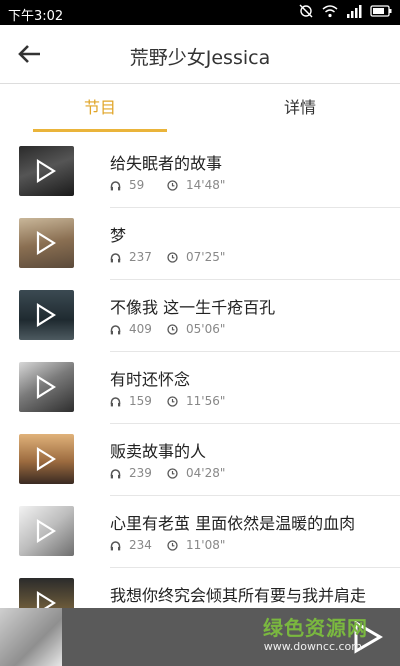 The width and height of the screenshot is (400, 666). What do you see at coordinates (100, 130) in the screenshot?
I see `active-tab-indicator` at bounding box center [100, 130].